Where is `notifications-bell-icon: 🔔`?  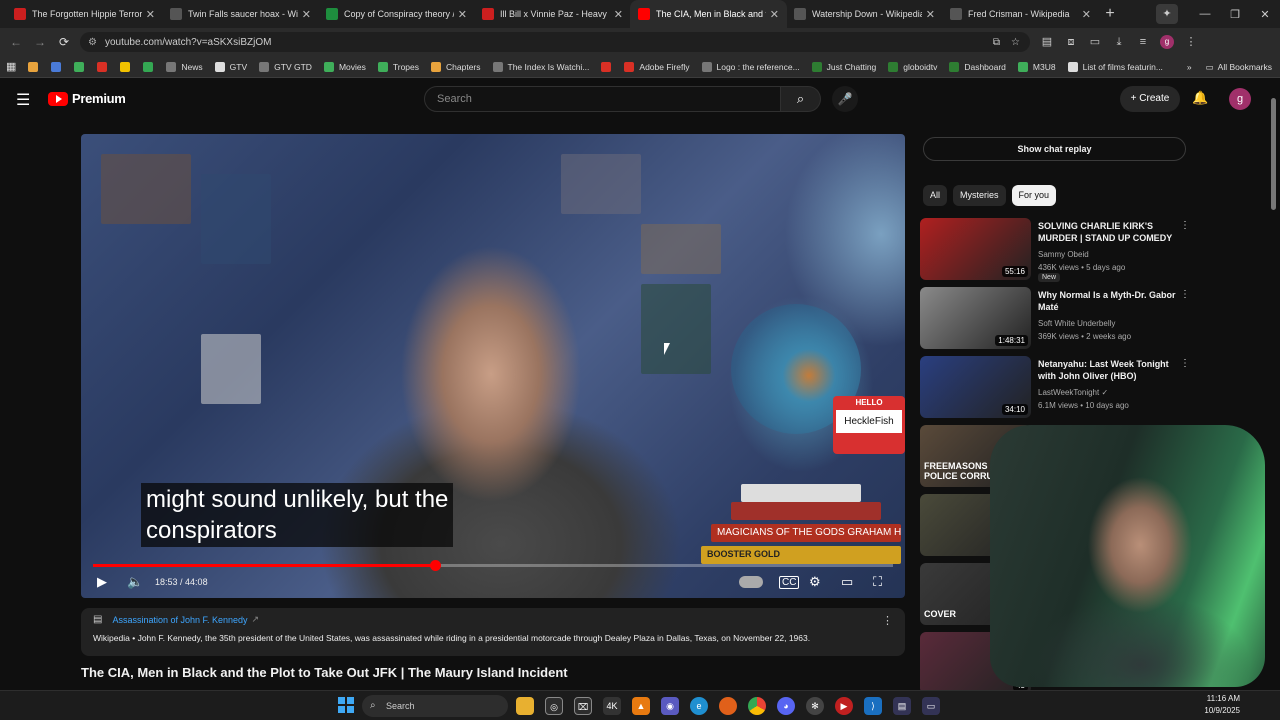 notifications-bell-icon: 🔔 is located at coordinates (1200, 98).